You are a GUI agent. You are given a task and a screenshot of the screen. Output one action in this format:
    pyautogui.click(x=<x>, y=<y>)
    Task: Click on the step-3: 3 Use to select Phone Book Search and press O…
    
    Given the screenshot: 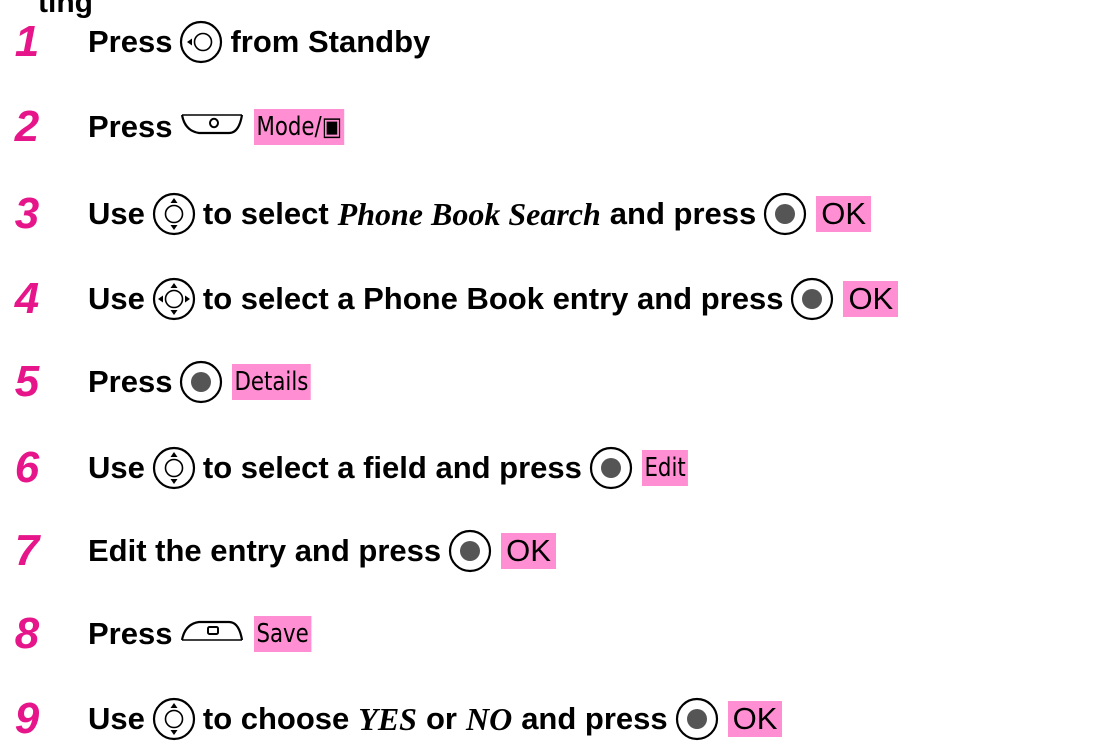 What is the action you would take?
    pyautogui.click(x=559, y=214)
    